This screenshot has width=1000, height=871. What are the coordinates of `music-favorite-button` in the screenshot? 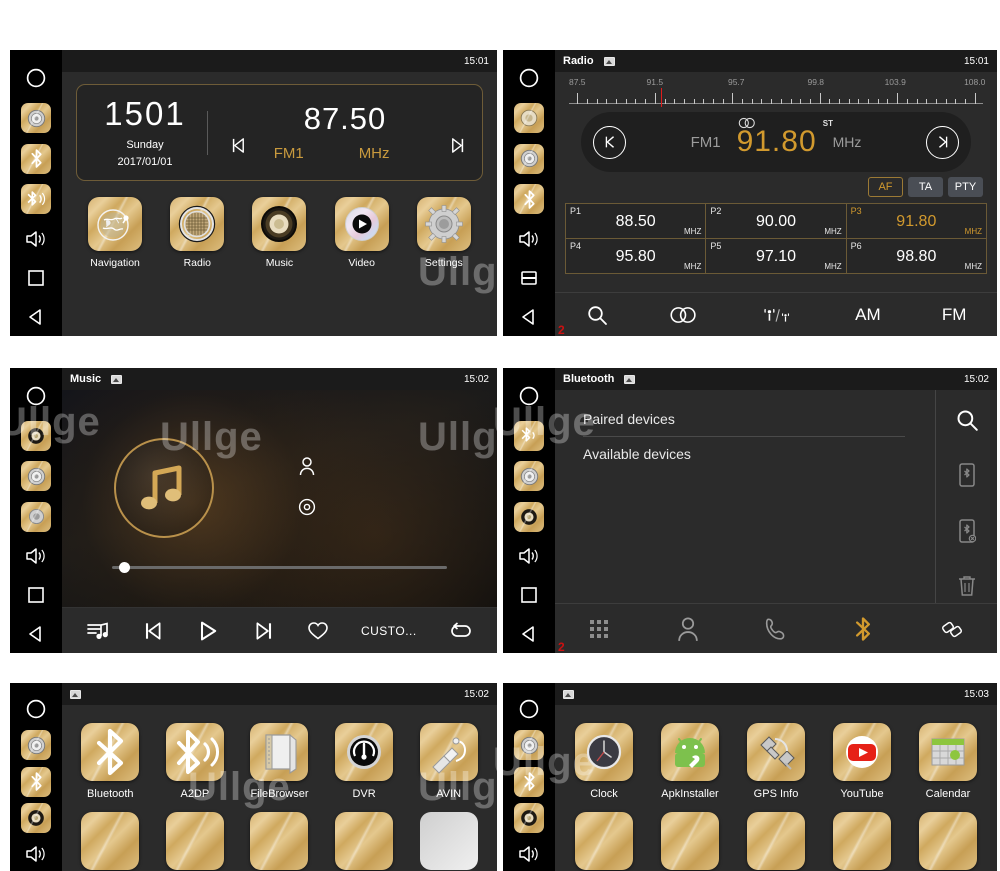 It's located at (318, 631).